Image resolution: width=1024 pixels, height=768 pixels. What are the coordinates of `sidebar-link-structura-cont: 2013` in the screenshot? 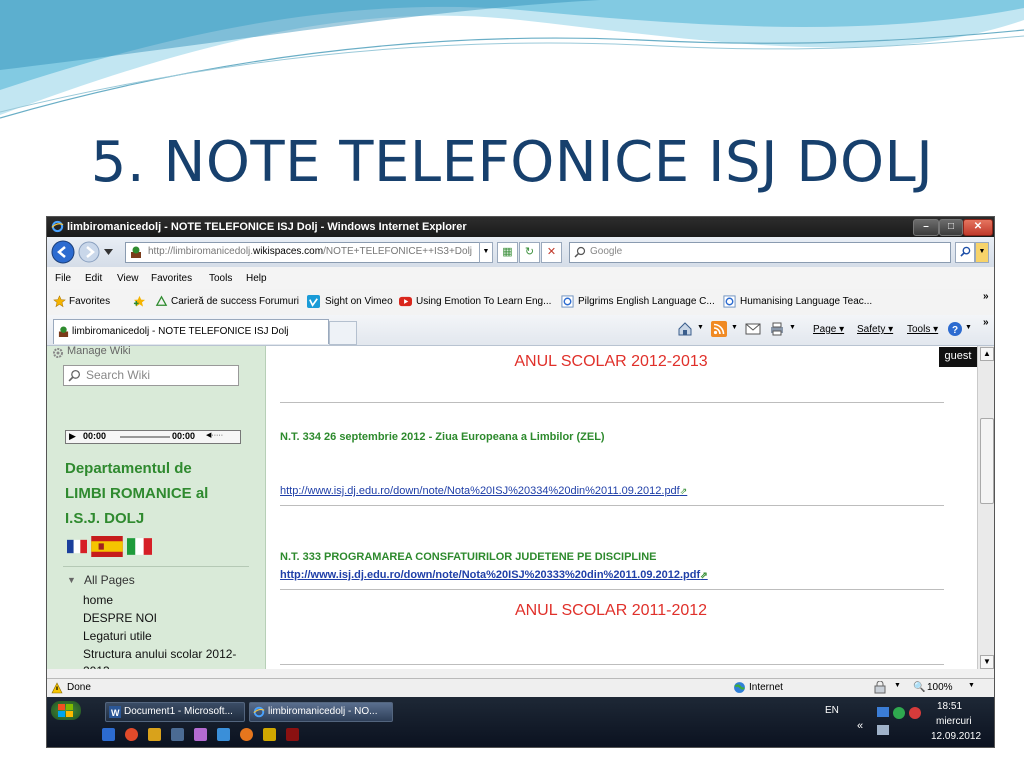 It's located at (96, 666).